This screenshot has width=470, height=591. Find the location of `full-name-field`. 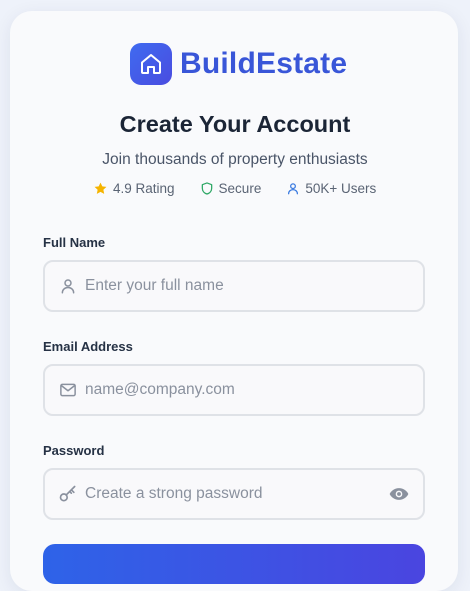

full-name-field is located at coordinates (234, 286).